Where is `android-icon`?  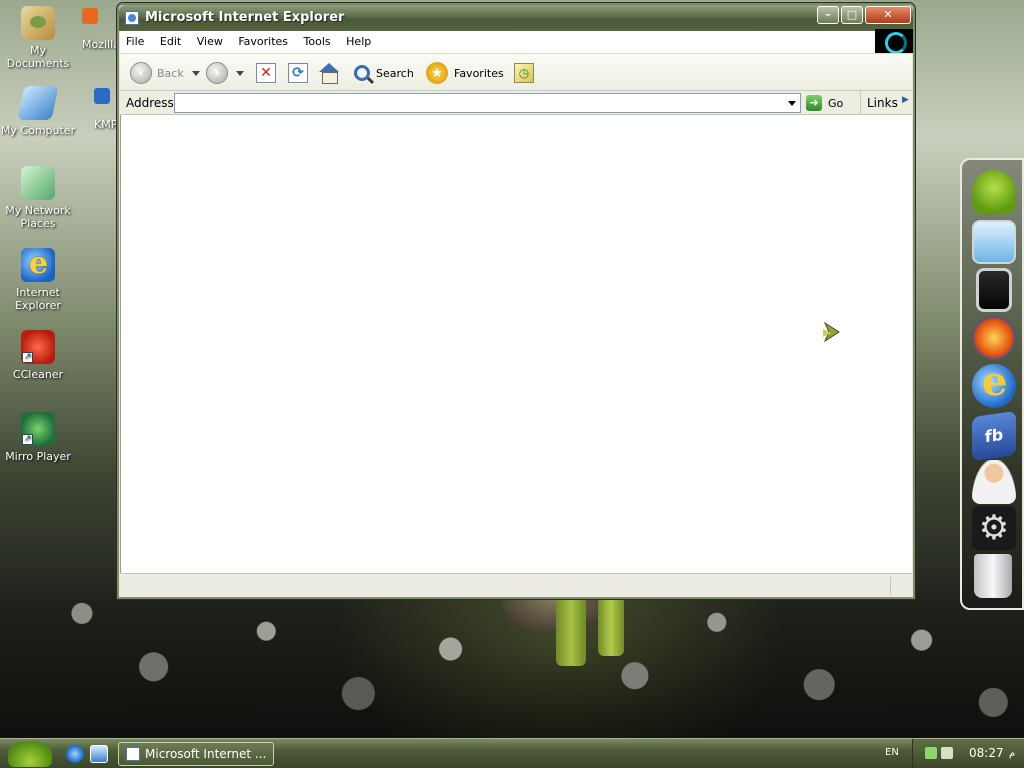 android-icon is located at coordinates (994, 192).